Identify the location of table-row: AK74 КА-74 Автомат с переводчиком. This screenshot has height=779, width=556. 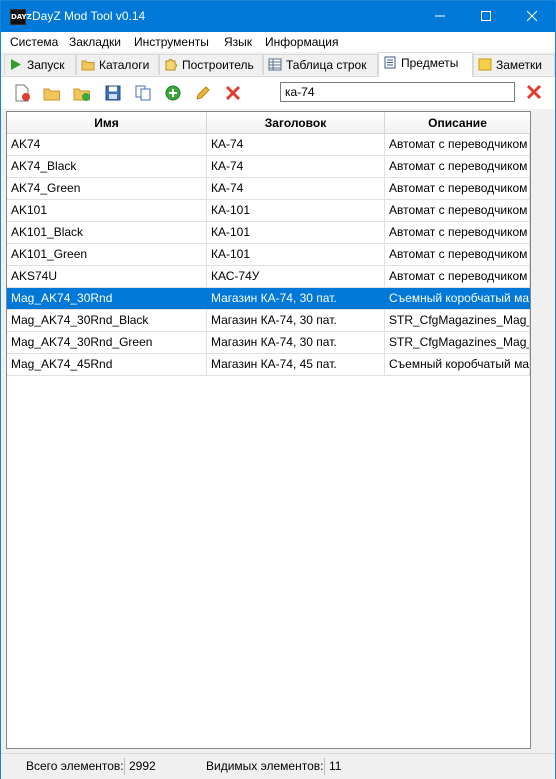
(268, 145).